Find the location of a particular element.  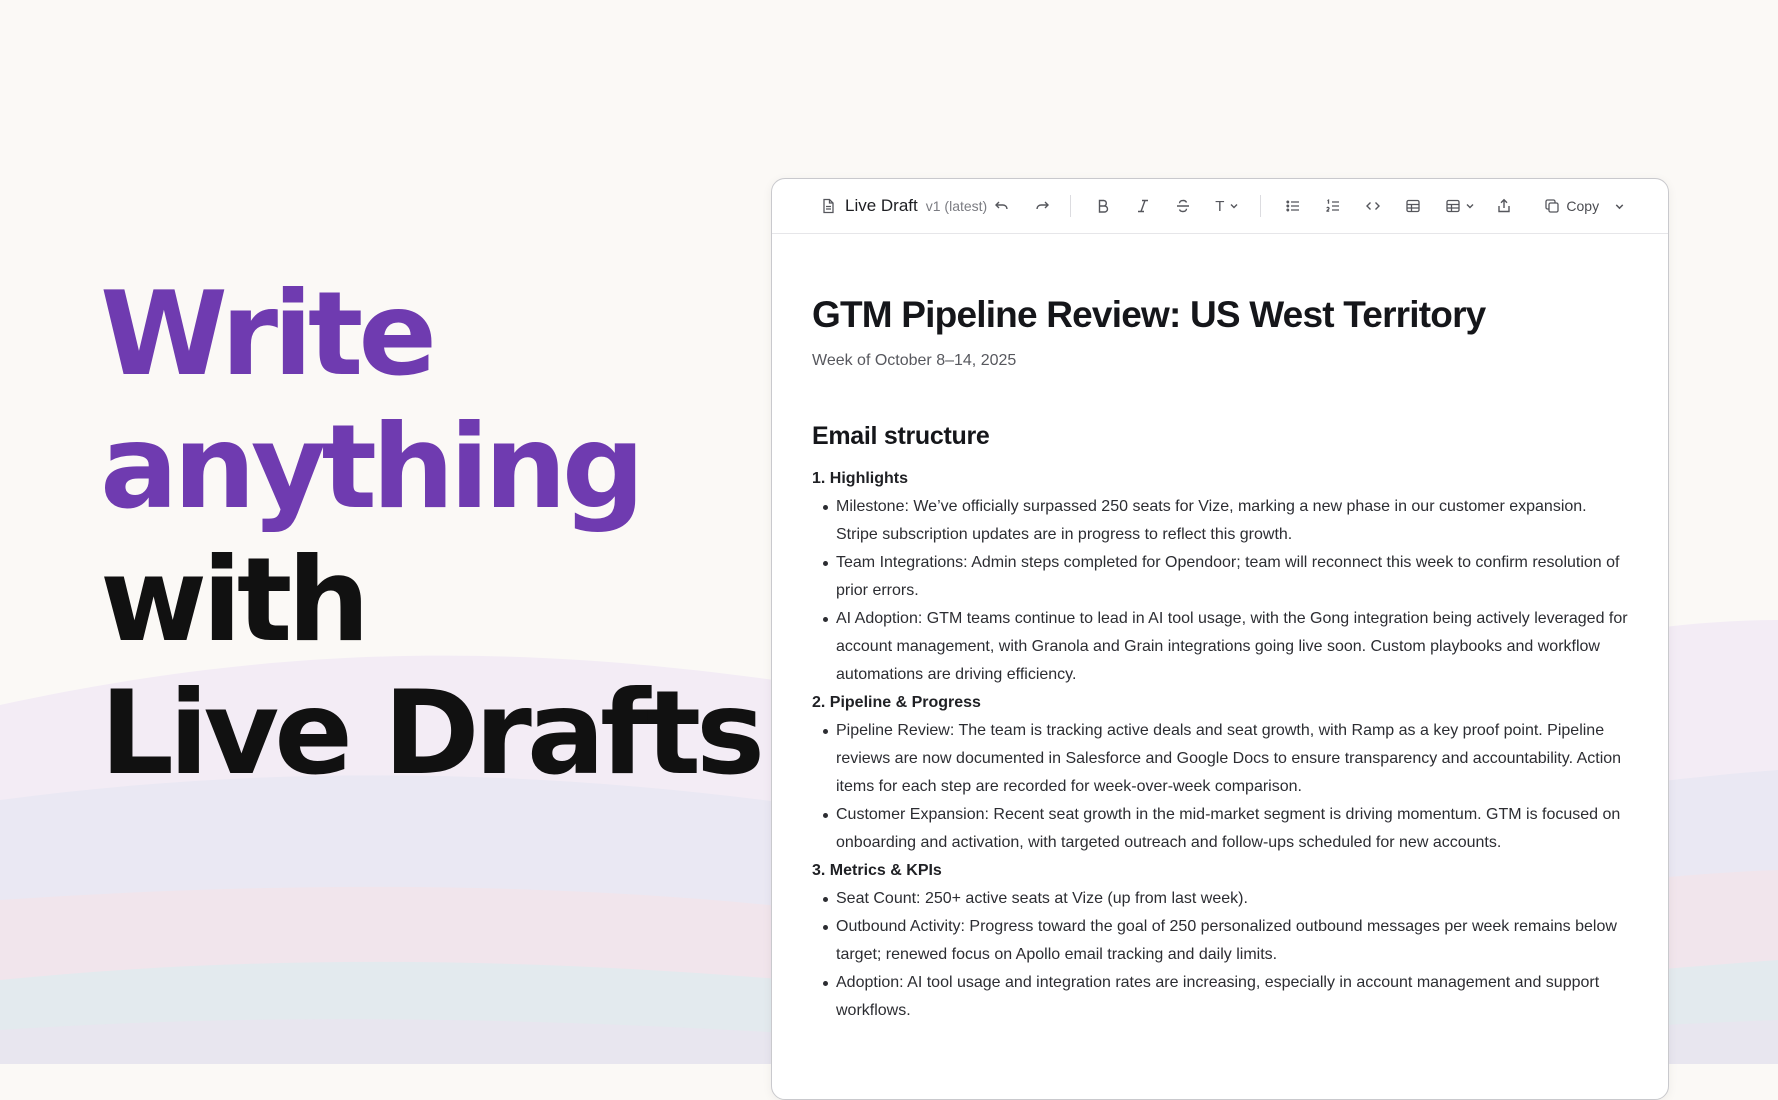

redo-icon is located at coordinates (1043, 205).